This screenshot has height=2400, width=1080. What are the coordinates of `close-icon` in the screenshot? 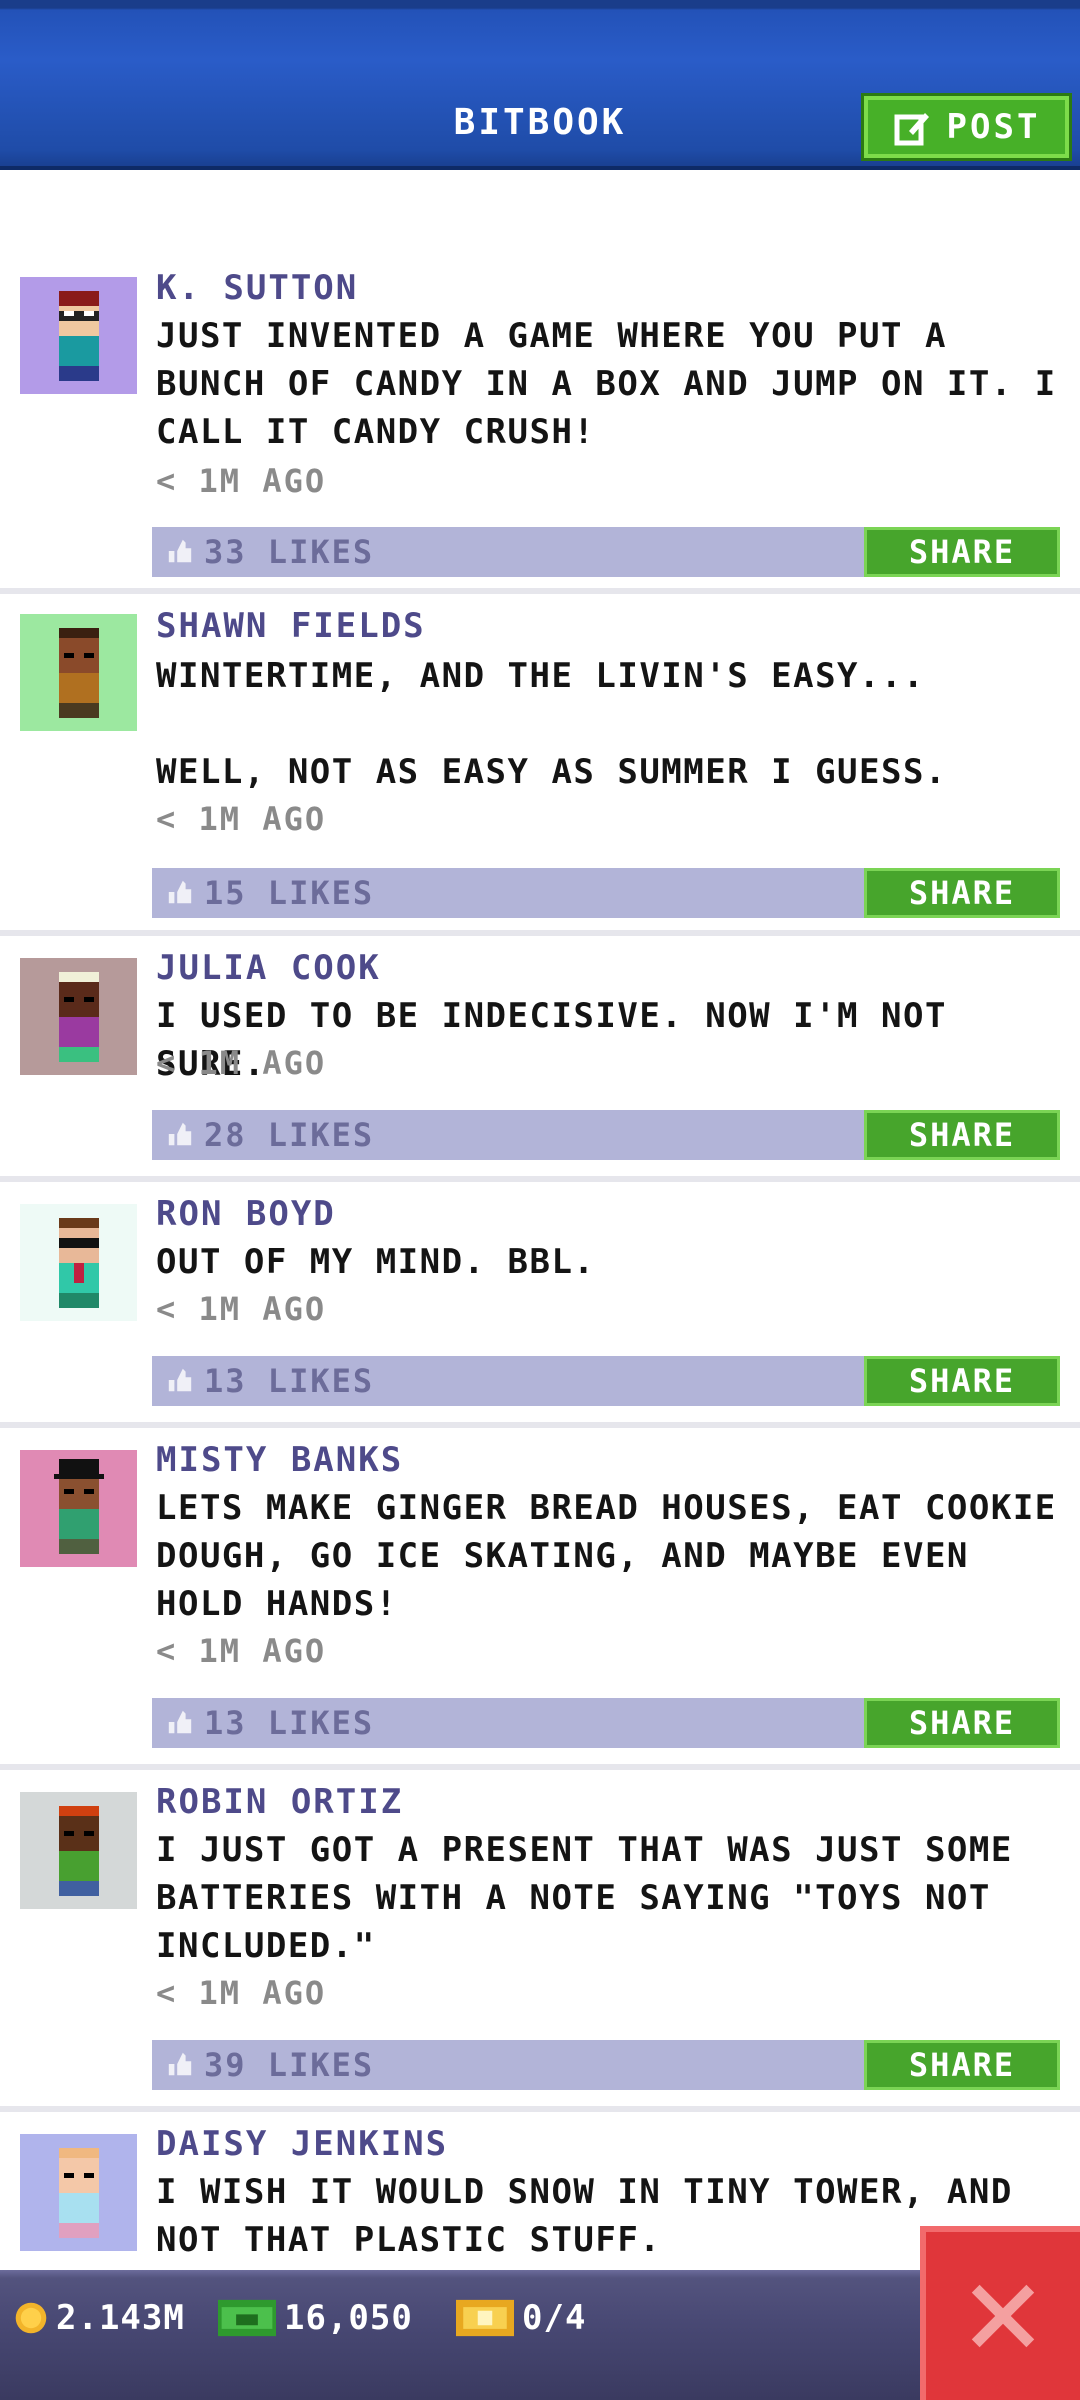 It's located at (1003, 2316).